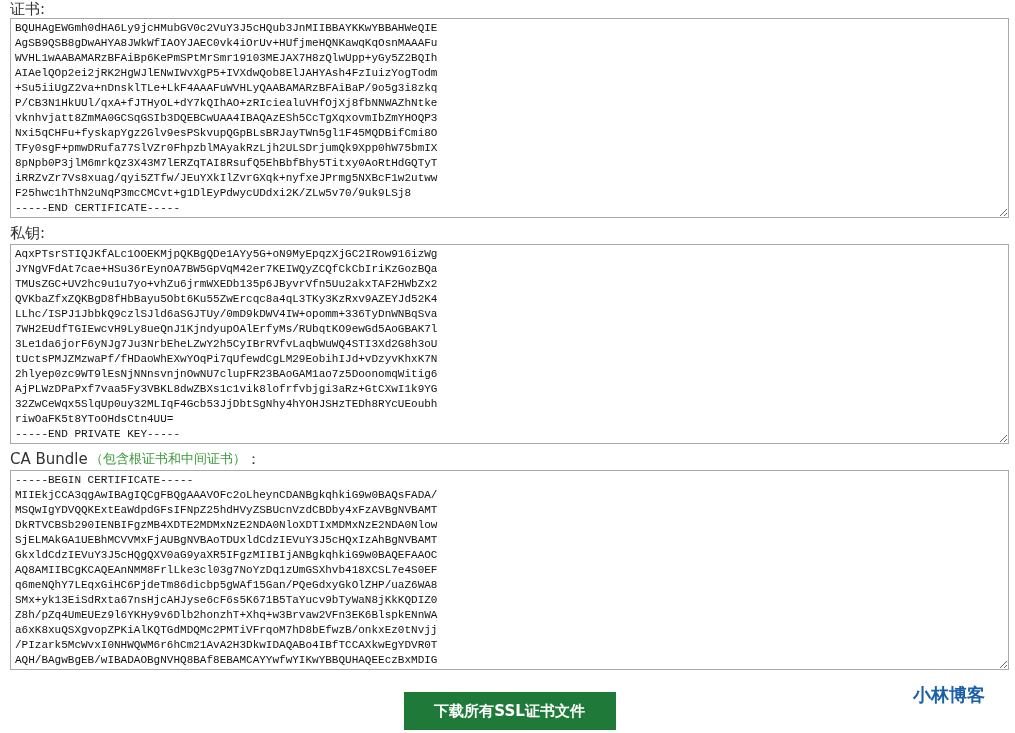 Image resolution: width=1015 pixels, height=733 pixels. What do you see at coordinates (49, 459) in the screenshot?
I see `field-label: CA Bundle` at bounding box center [49, 459].